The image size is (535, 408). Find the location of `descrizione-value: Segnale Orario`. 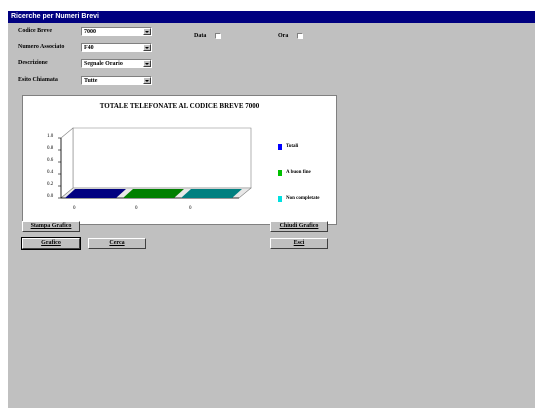

descrizione-value: Segnale Orario is located at coordinates (103, 64).